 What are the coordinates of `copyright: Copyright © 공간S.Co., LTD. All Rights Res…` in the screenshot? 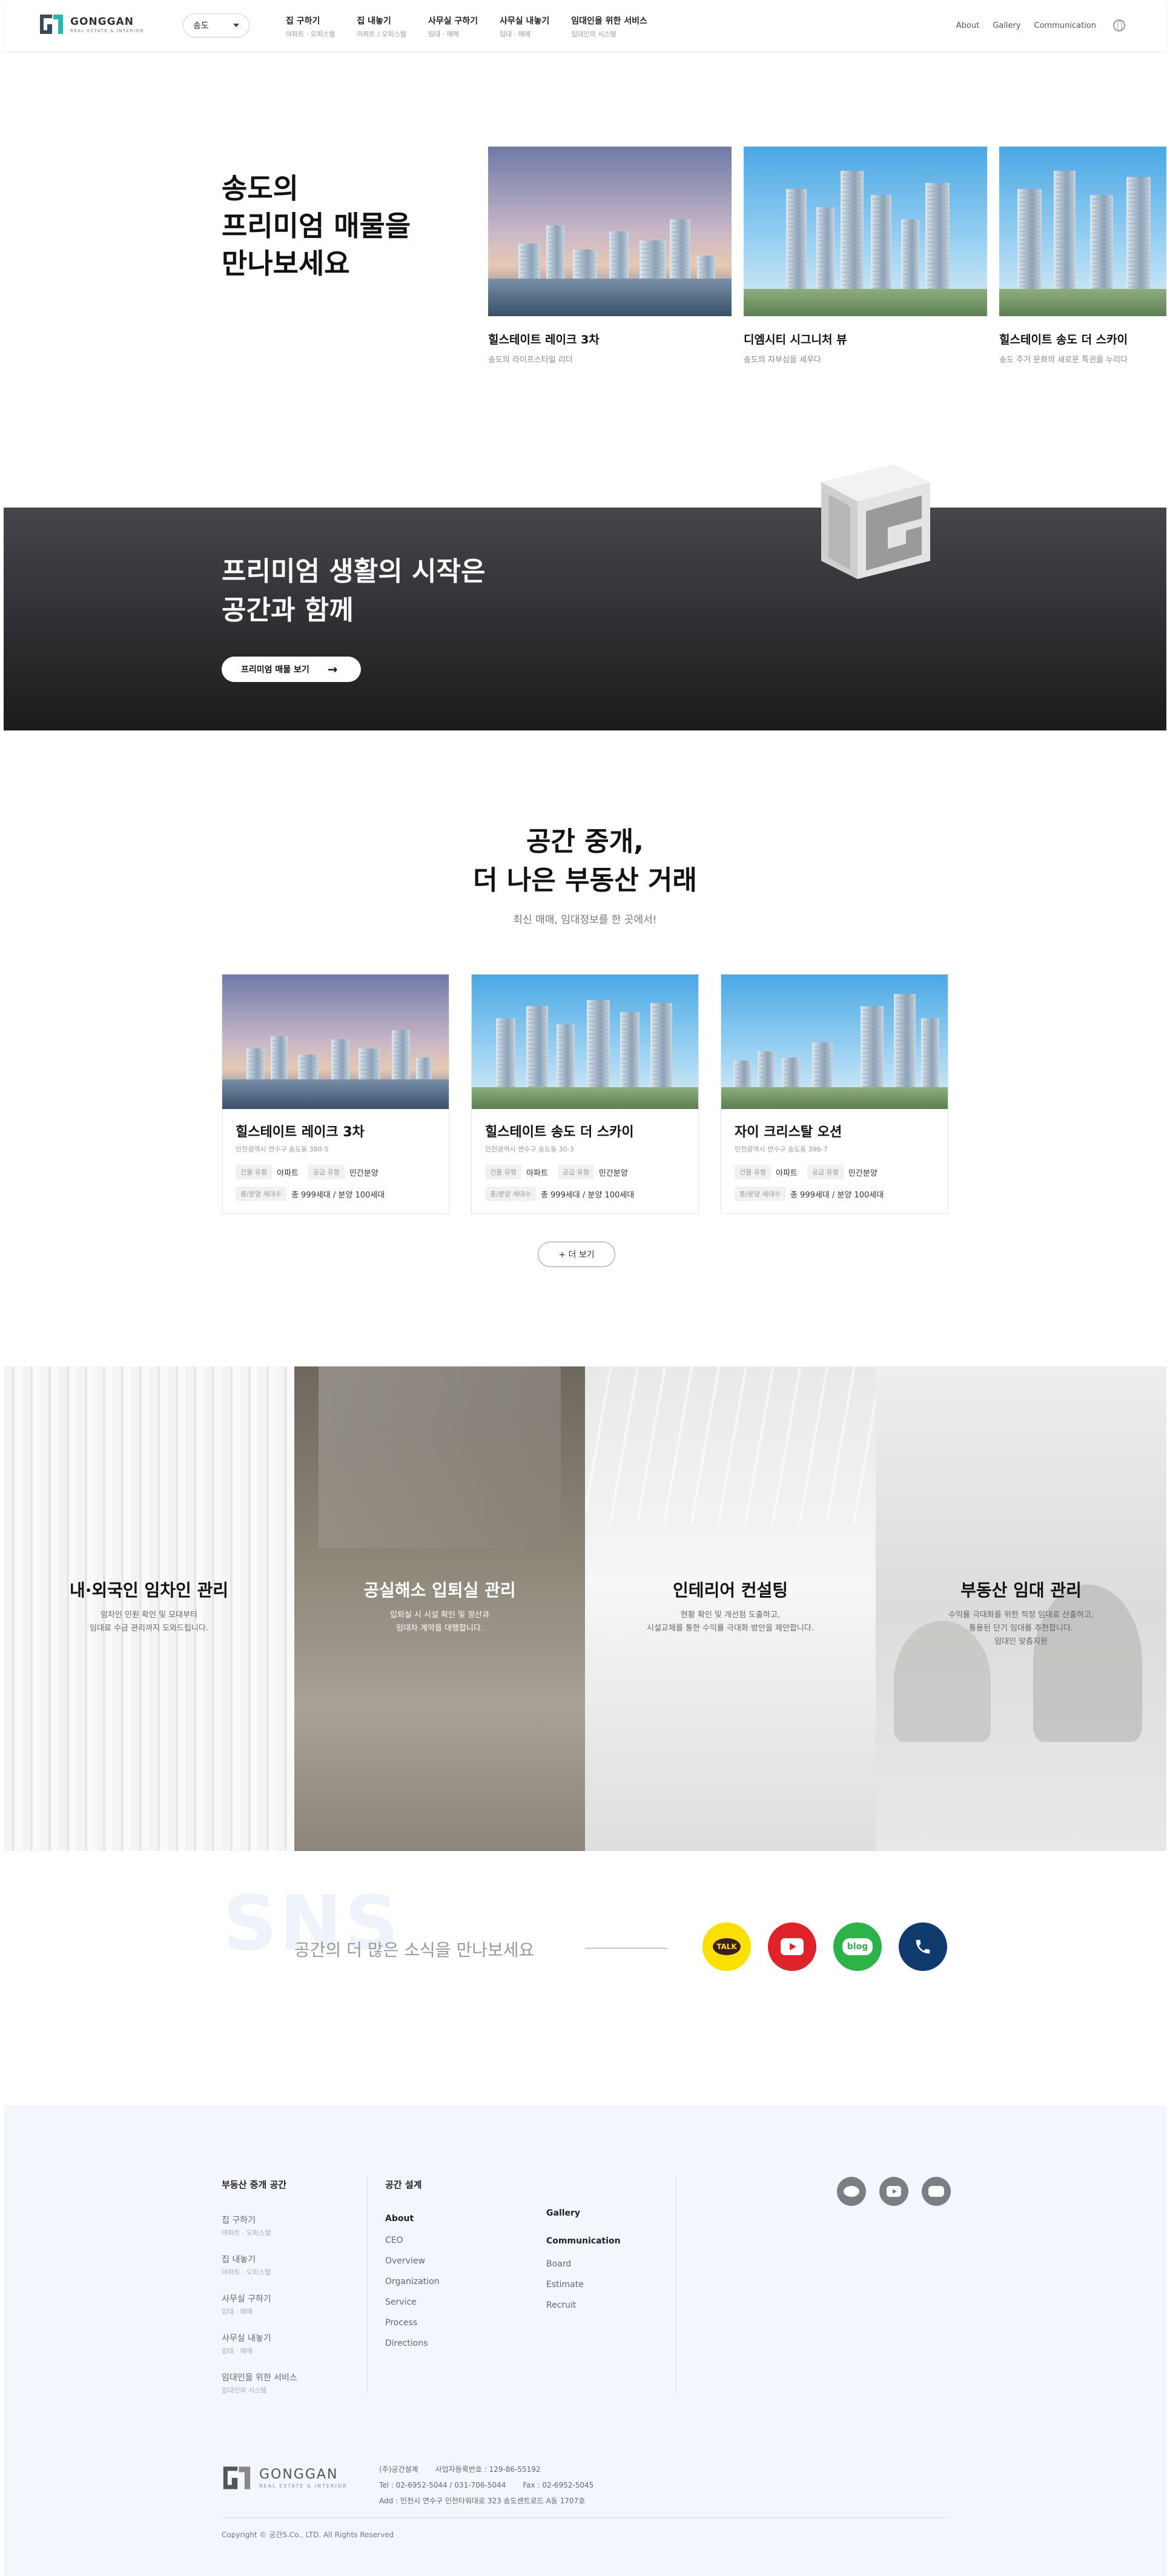 It's located at (308, 2535).